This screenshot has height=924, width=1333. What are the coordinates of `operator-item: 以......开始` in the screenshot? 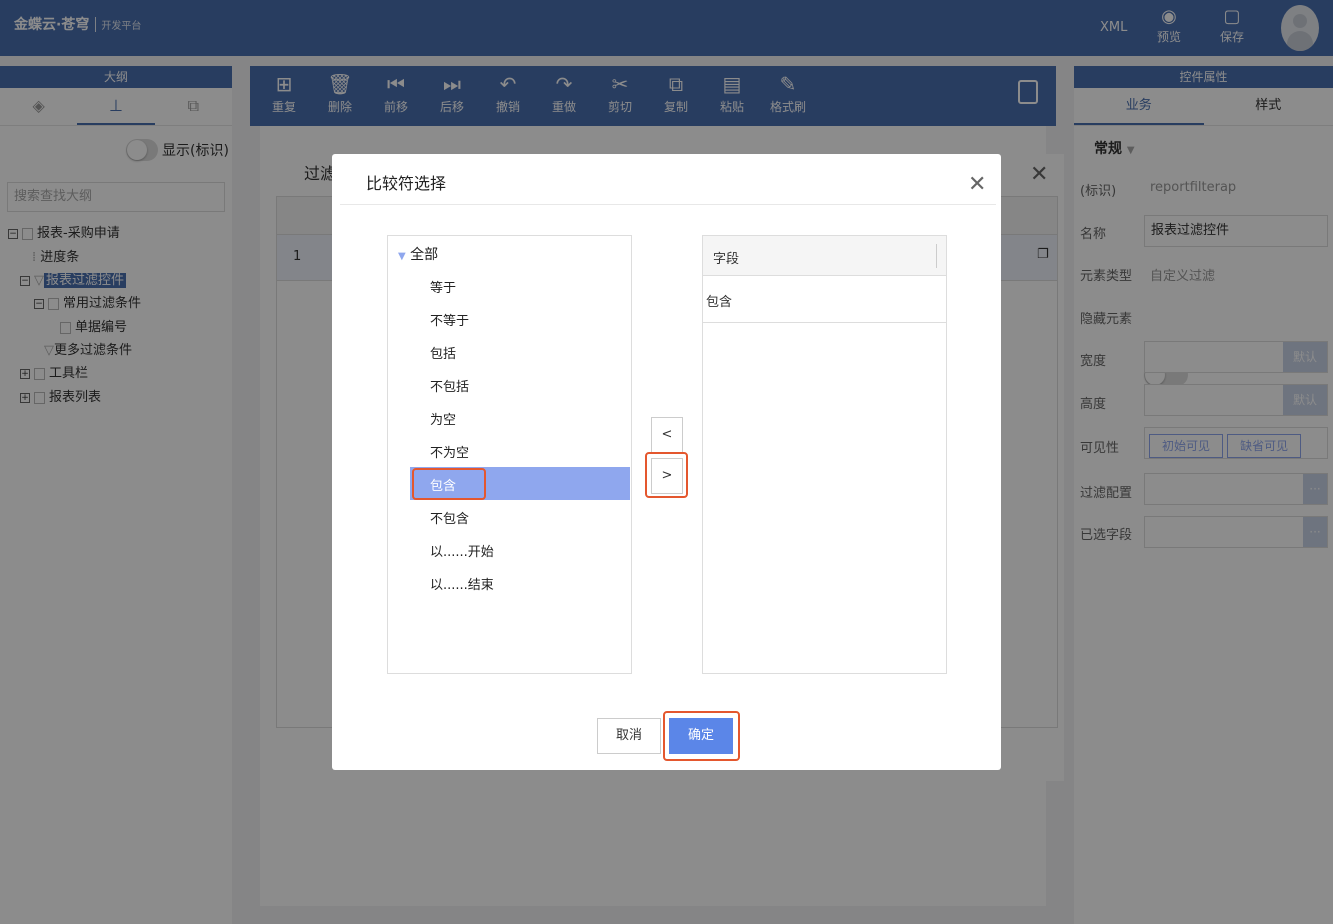 It's located at (462, 550).